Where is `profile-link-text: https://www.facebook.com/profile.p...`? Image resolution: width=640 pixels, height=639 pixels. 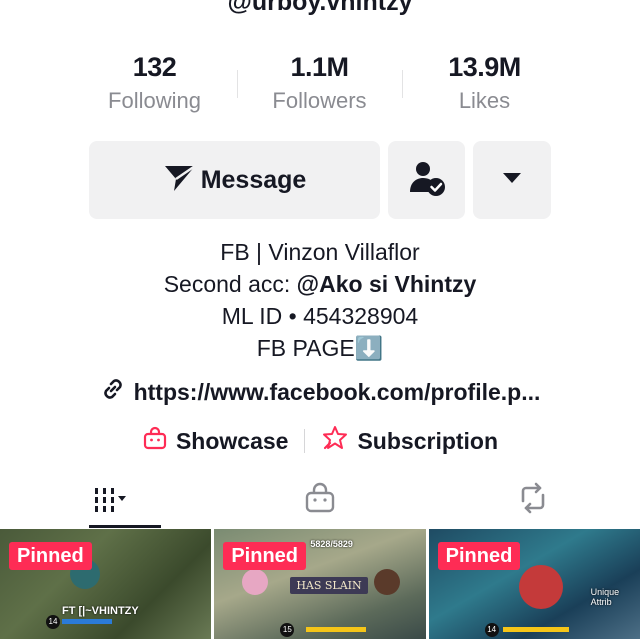 profile-link-text: https://www.facebook.com/profile.p... is located at coordinates (337, 391).